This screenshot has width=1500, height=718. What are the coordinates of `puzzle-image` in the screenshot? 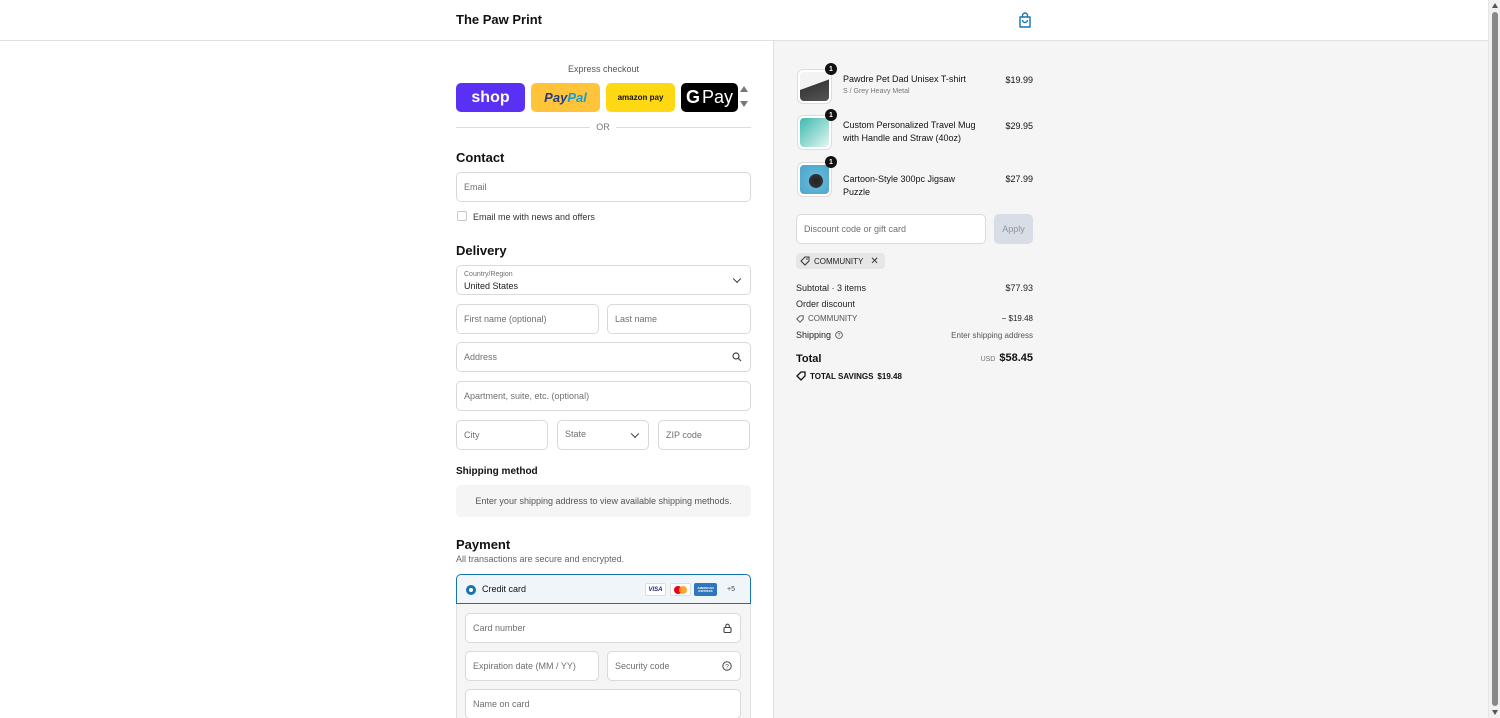 It's located at (814, 179).